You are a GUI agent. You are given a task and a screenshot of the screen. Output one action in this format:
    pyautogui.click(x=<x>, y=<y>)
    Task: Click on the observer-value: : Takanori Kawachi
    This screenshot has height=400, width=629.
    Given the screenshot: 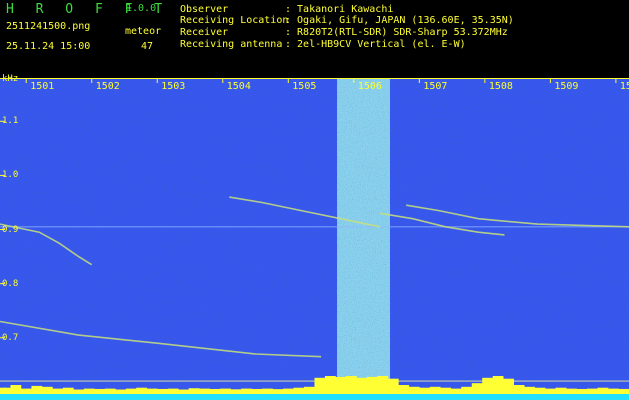 What is the action you would take?
    pyautogui.click(x=339, y=9)
    